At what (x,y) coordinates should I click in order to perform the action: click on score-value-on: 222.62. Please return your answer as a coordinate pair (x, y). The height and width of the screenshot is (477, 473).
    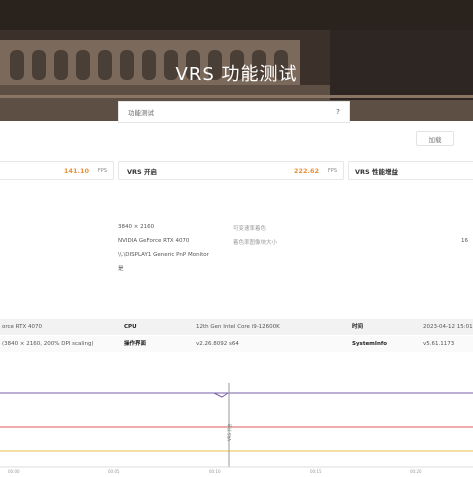
    Looking at the image, I should click on (306, 170).